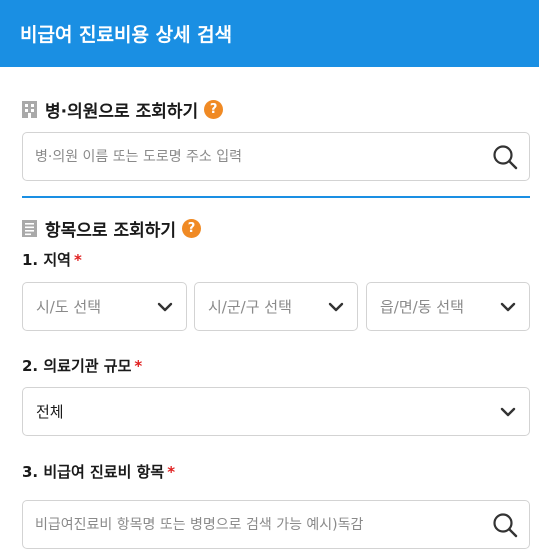 This screenshot has width=539, height=558. What do you see at coordinates (250, 307) in the screenshot?
I see `city-select-value: 시/군/구 선택` at bounding box center [250, 307].